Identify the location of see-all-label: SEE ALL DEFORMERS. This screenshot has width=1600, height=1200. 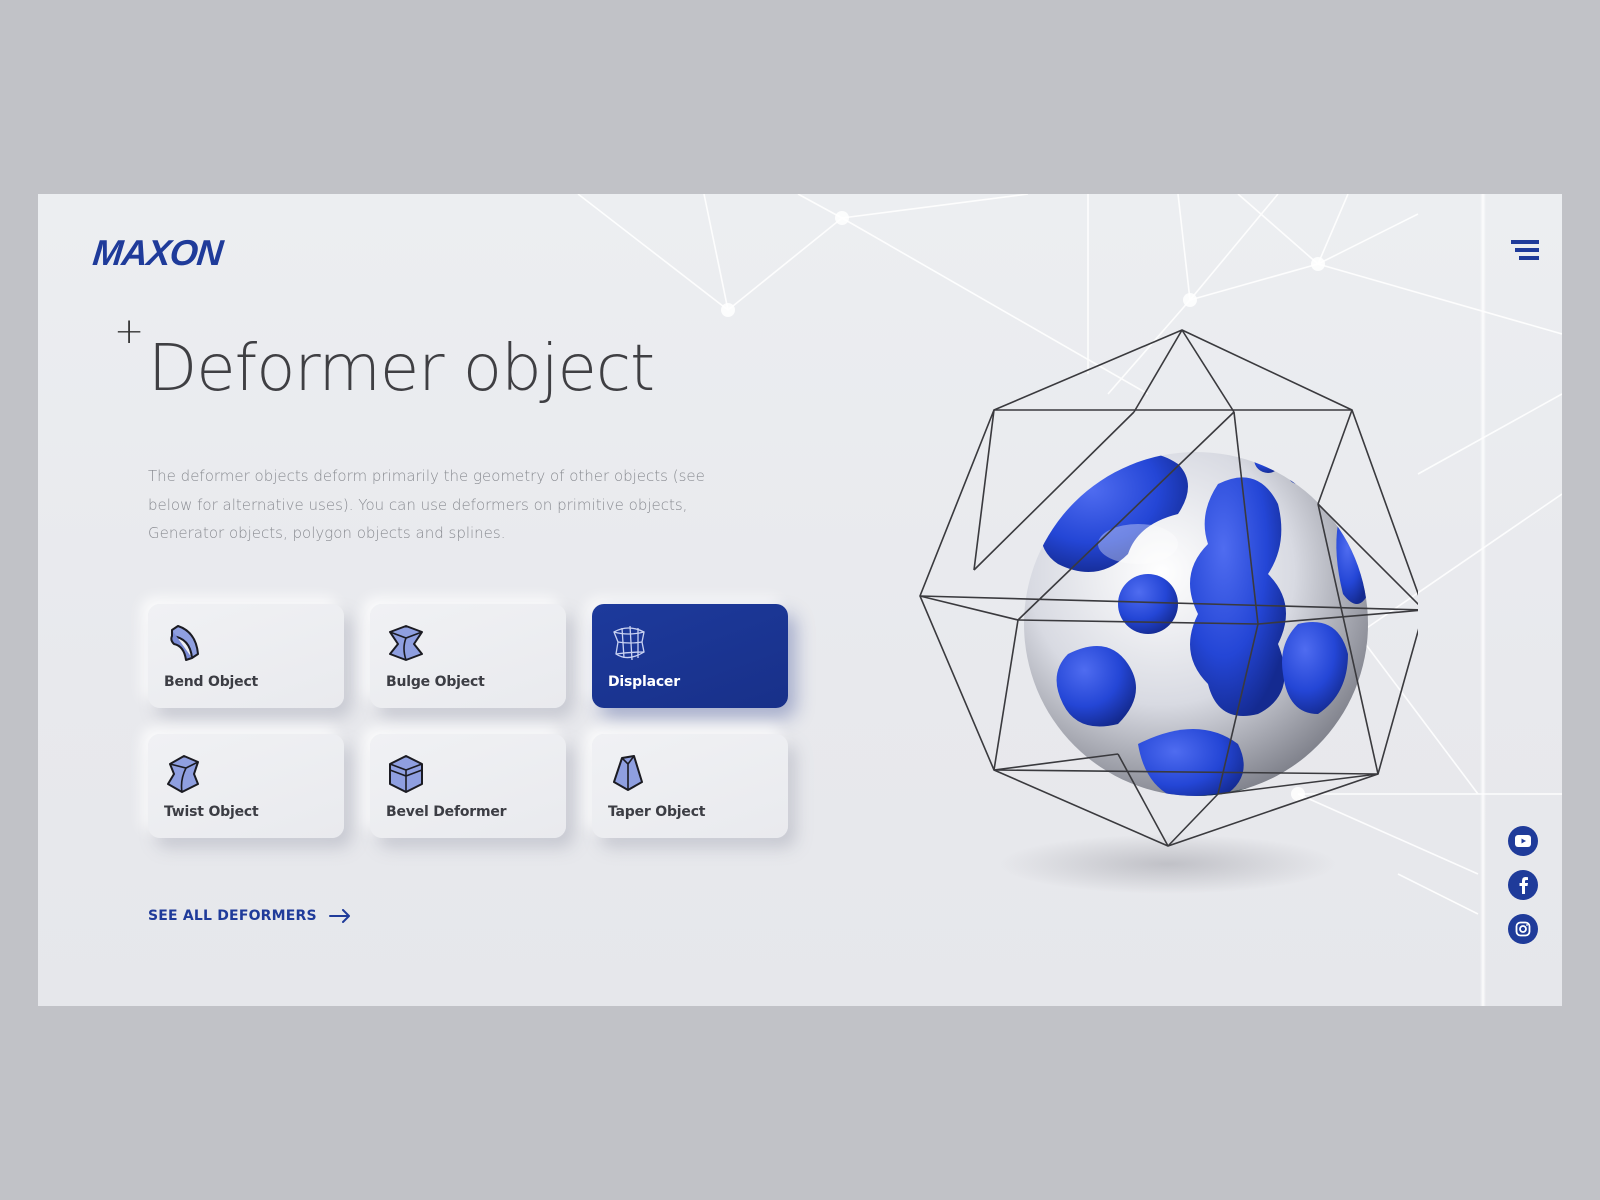
(232, 916).